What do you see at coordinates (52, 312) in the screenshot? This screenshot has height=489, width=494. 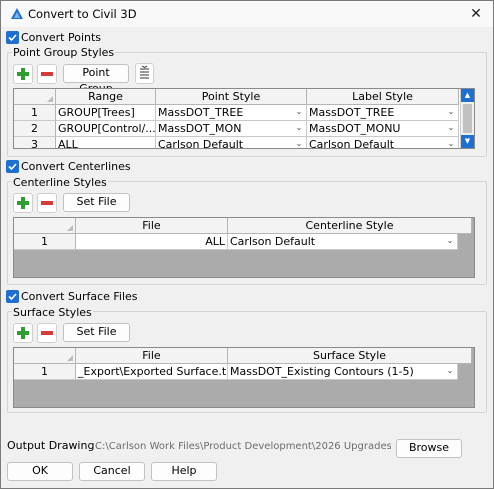 I see `surface-styles-title: Surface Styles` at bounding box center [52, 312].